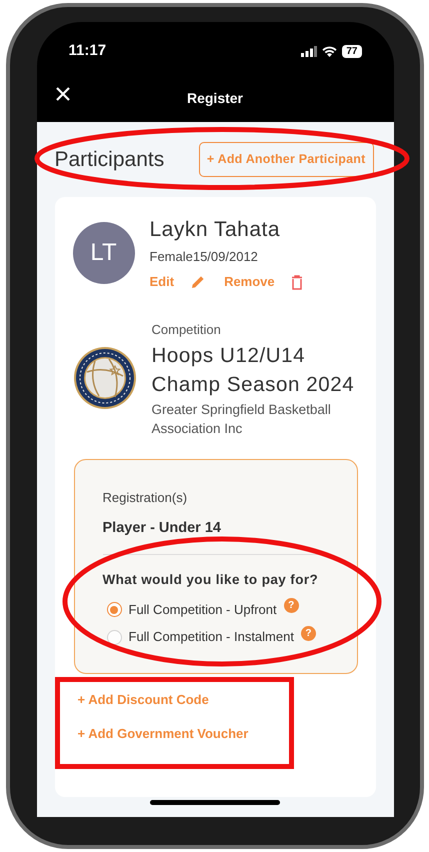 The height and width of the screenshot is (852, 429). What do you see at coordinates (352, 51) in the screenshot?
I see `battery-level: 77` at bounding box center [352, 51].